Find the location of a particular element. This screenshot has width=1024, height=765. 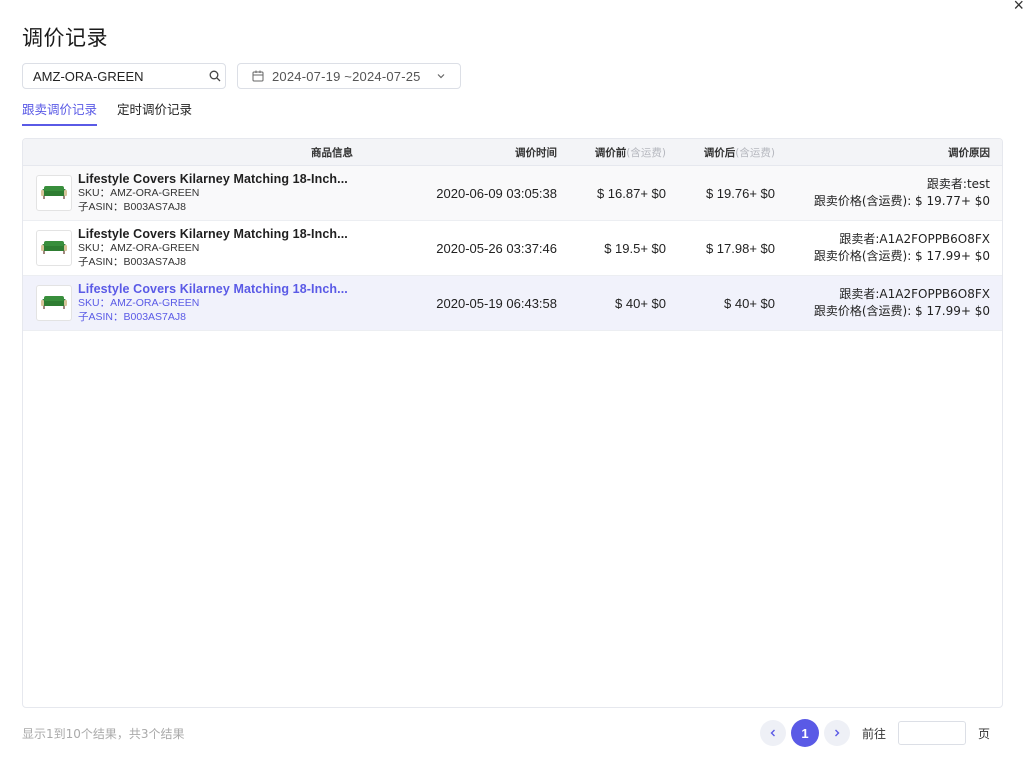

date-range-picker: 2024-07-19 ~2024-07-25 is located at coordinates (349, 76).